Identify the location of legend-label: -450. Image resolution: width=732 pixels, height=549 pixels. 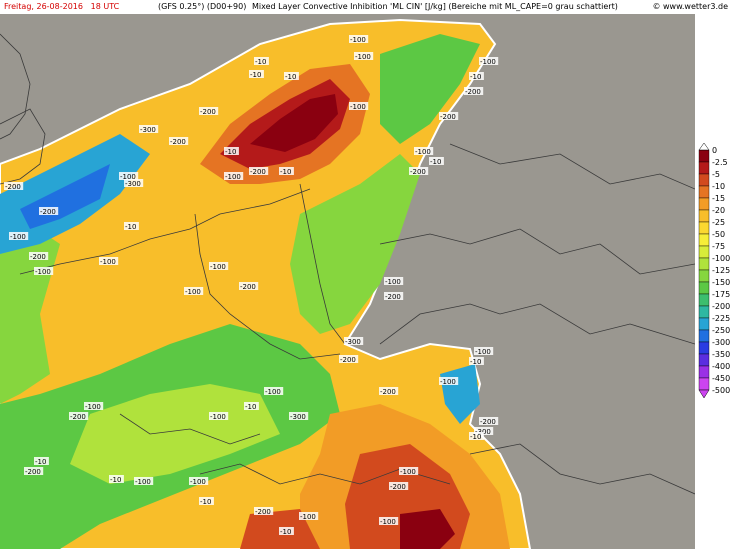
(721, 378).